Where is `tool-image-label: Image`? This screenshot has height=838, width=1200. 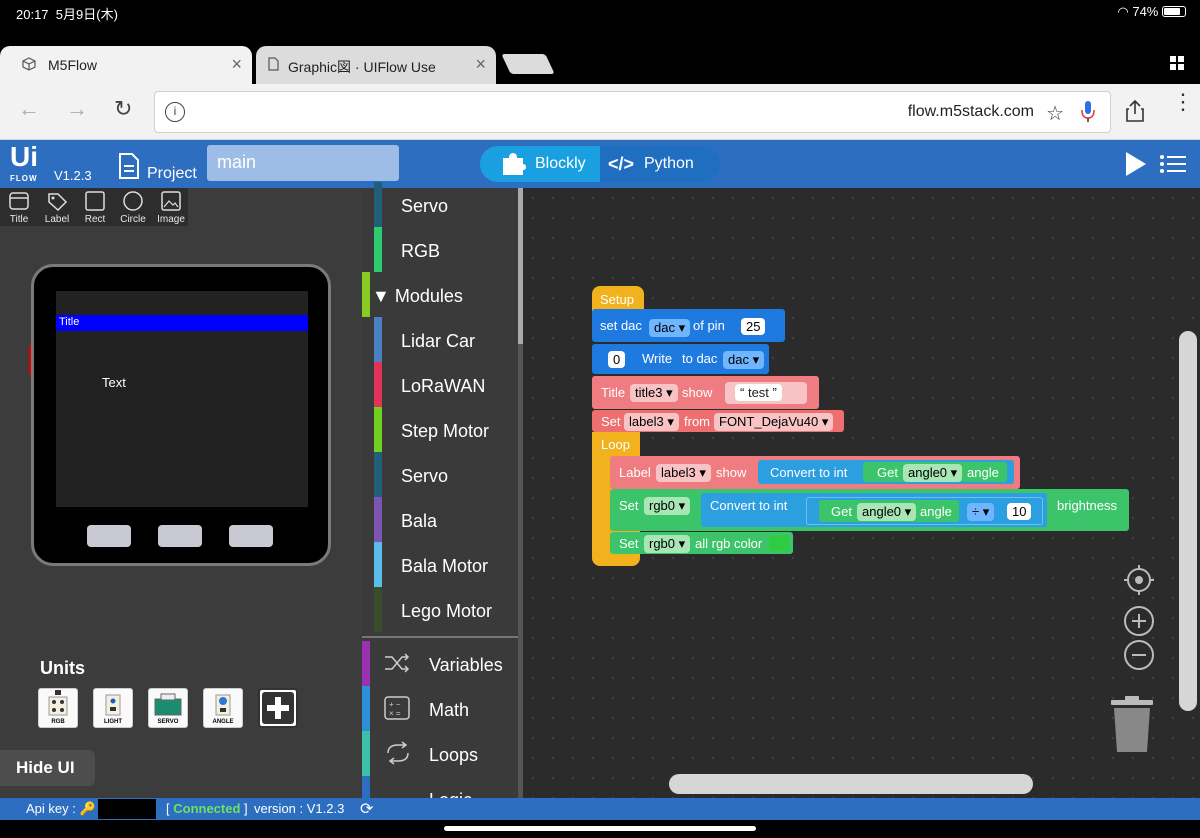
tool-image-label: Image is located at coordinates (171, 219).